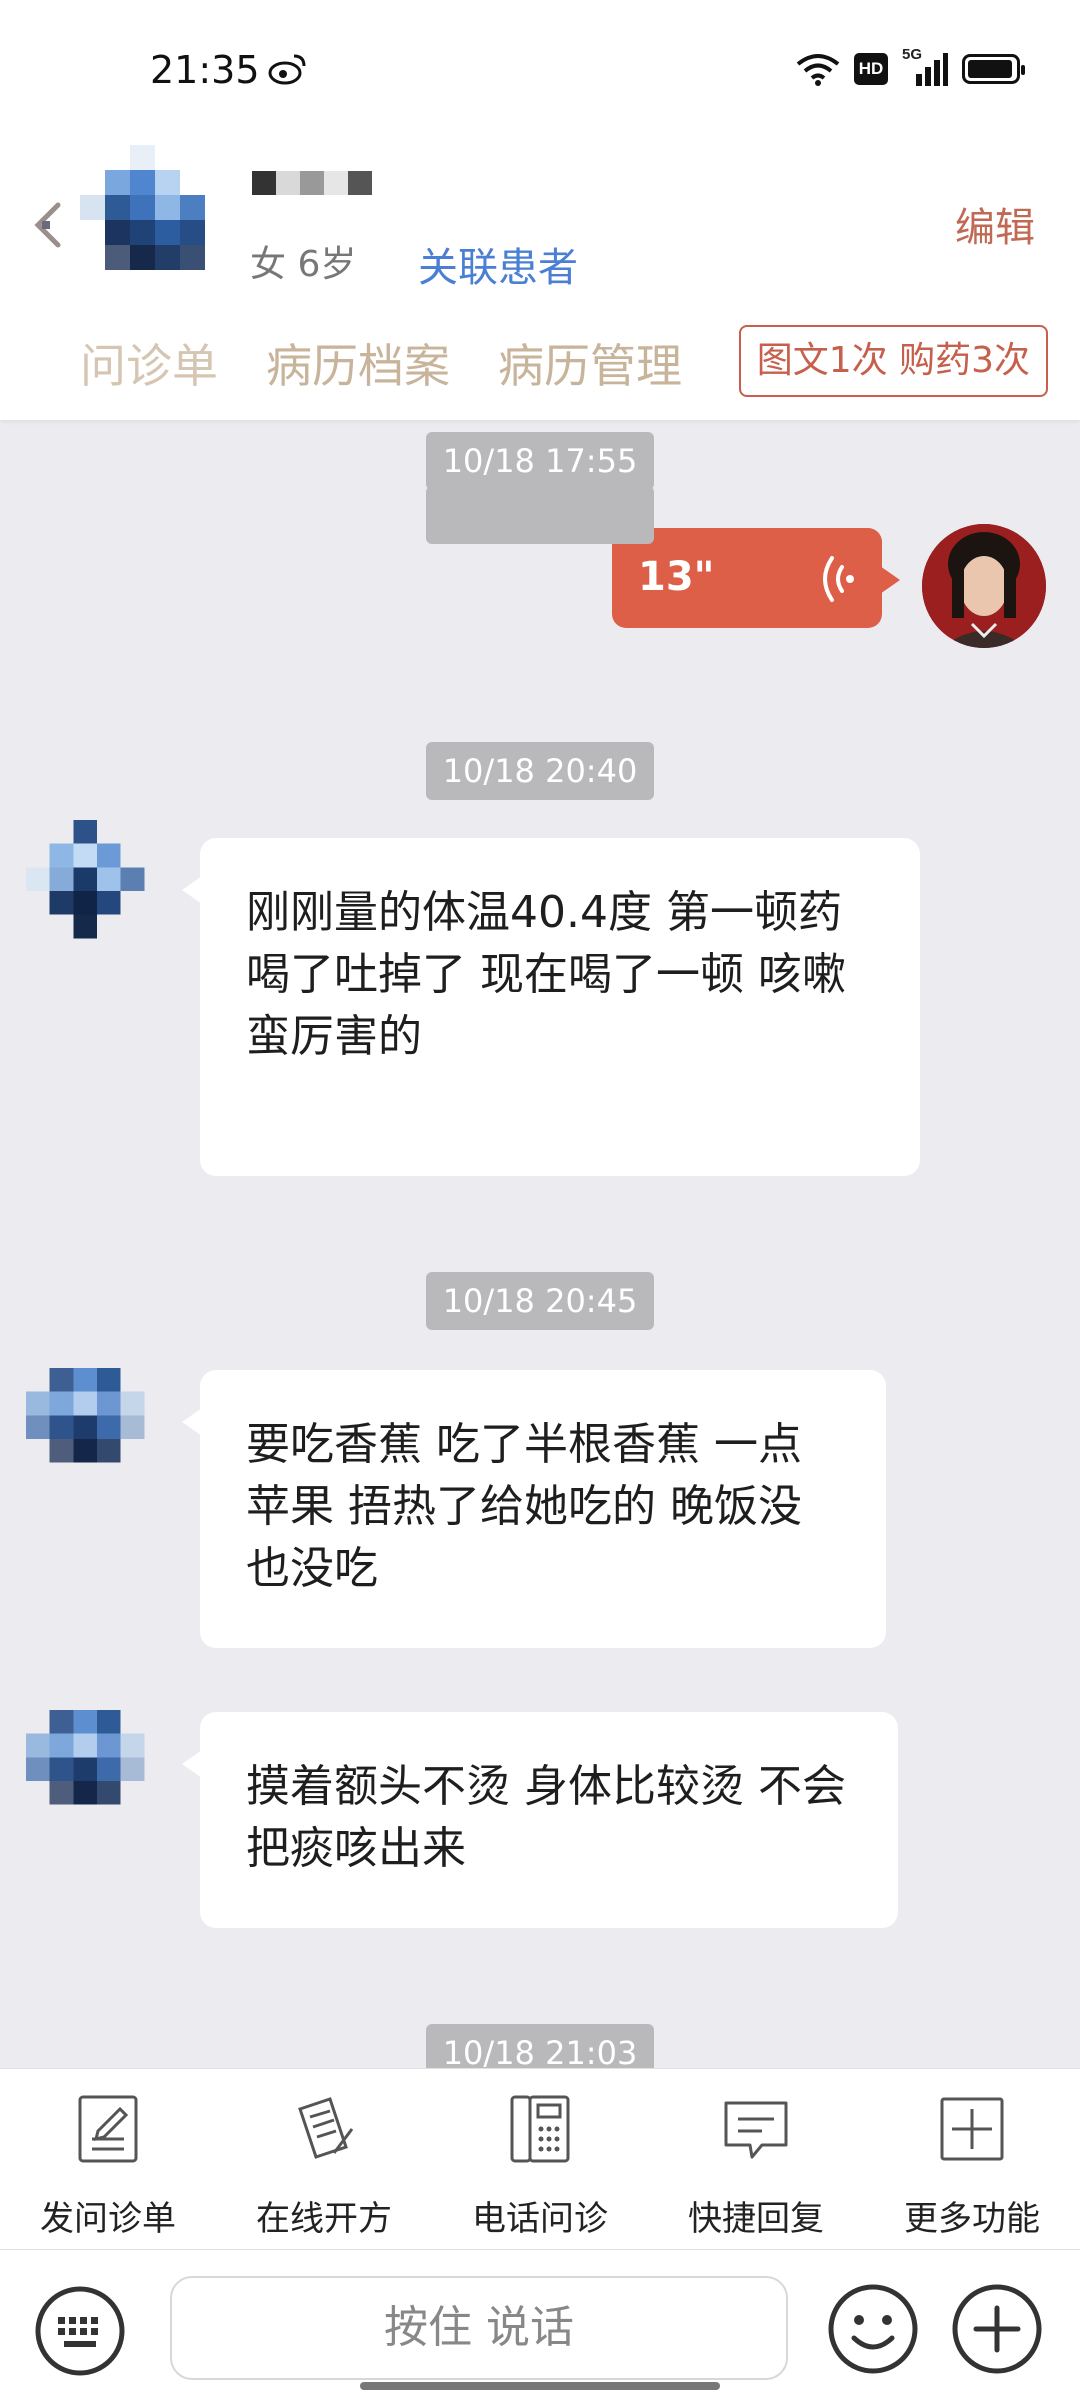 This screenshot has height=2400, width=1080. I want to click on voice-duration: 13", so click(676, 577).